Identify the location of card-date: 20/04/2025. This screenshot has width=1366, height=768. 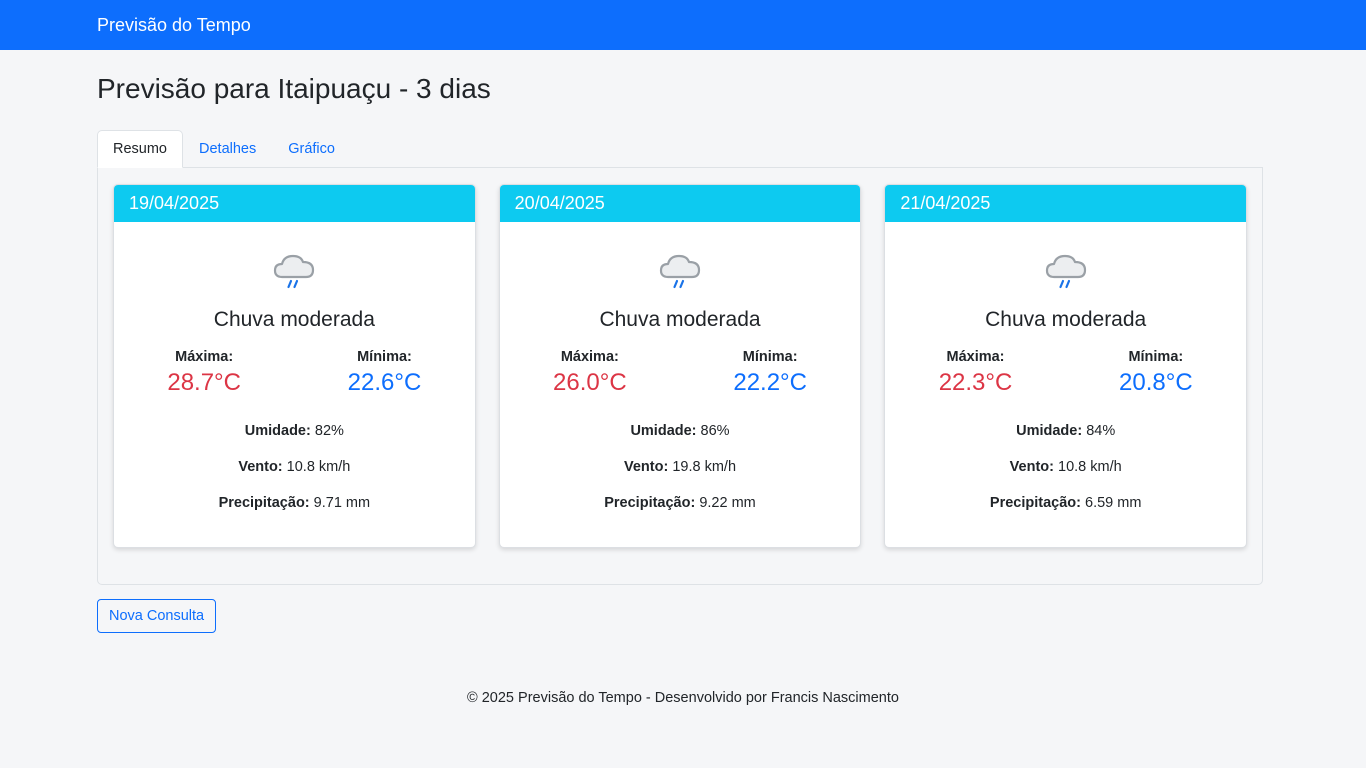
(680, 203).